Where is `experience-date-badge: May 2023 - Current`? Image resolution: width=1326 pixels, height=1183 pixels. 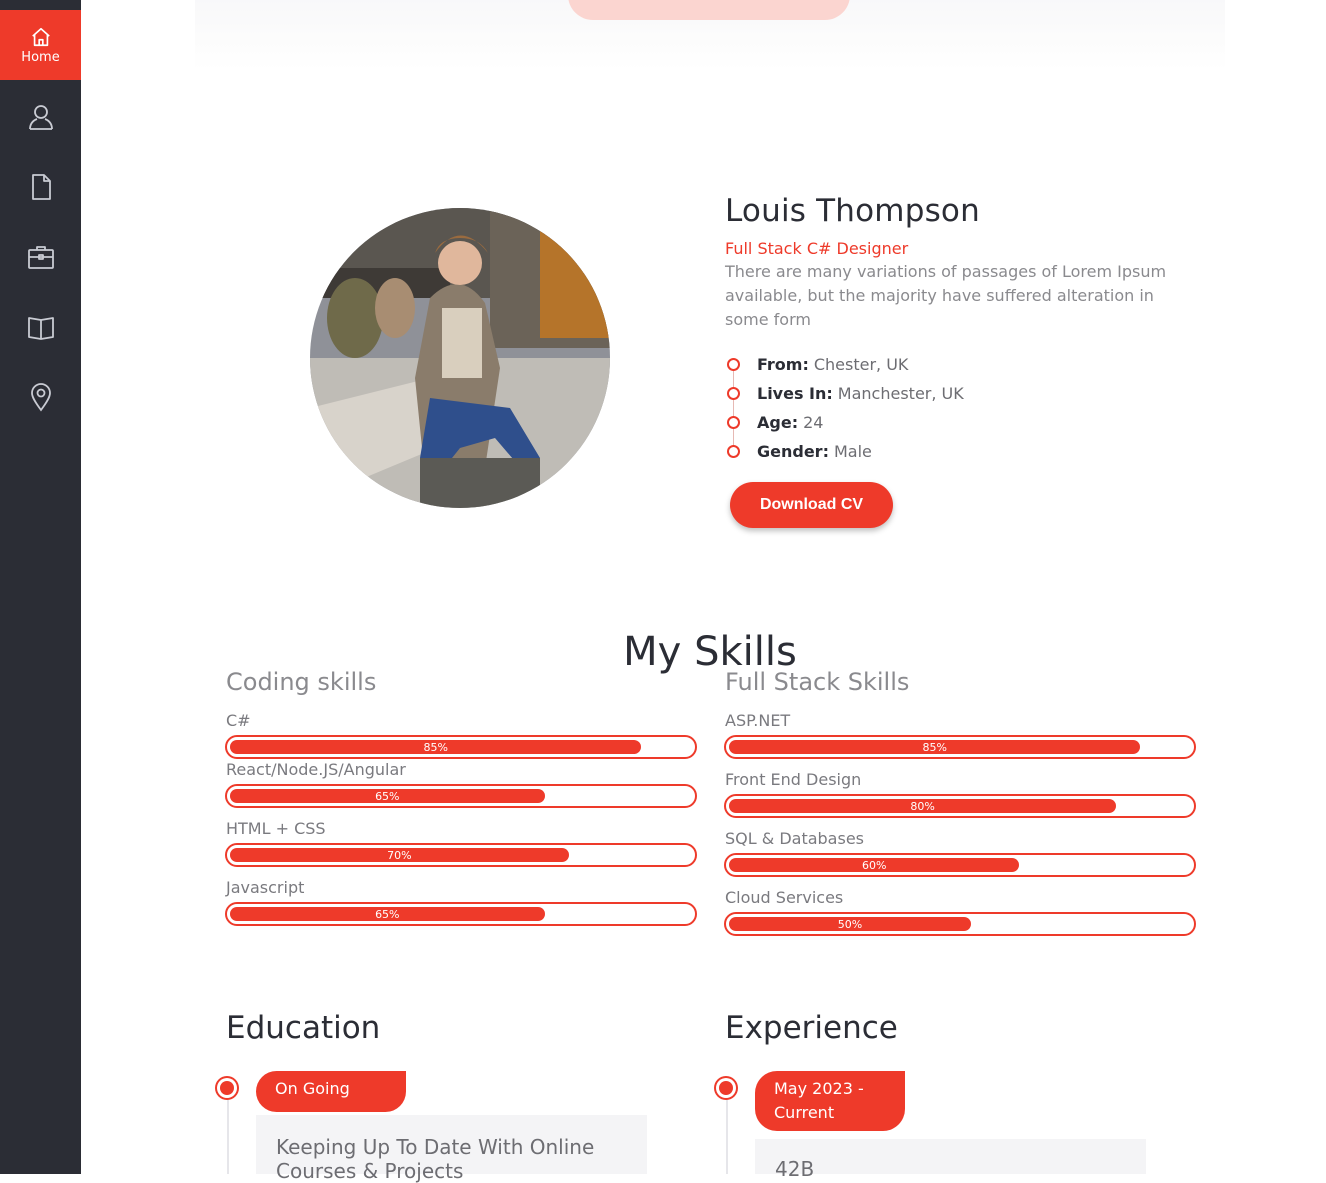 experience-date-badge: May 2023 - Current is located at coordinates (830, 1101).